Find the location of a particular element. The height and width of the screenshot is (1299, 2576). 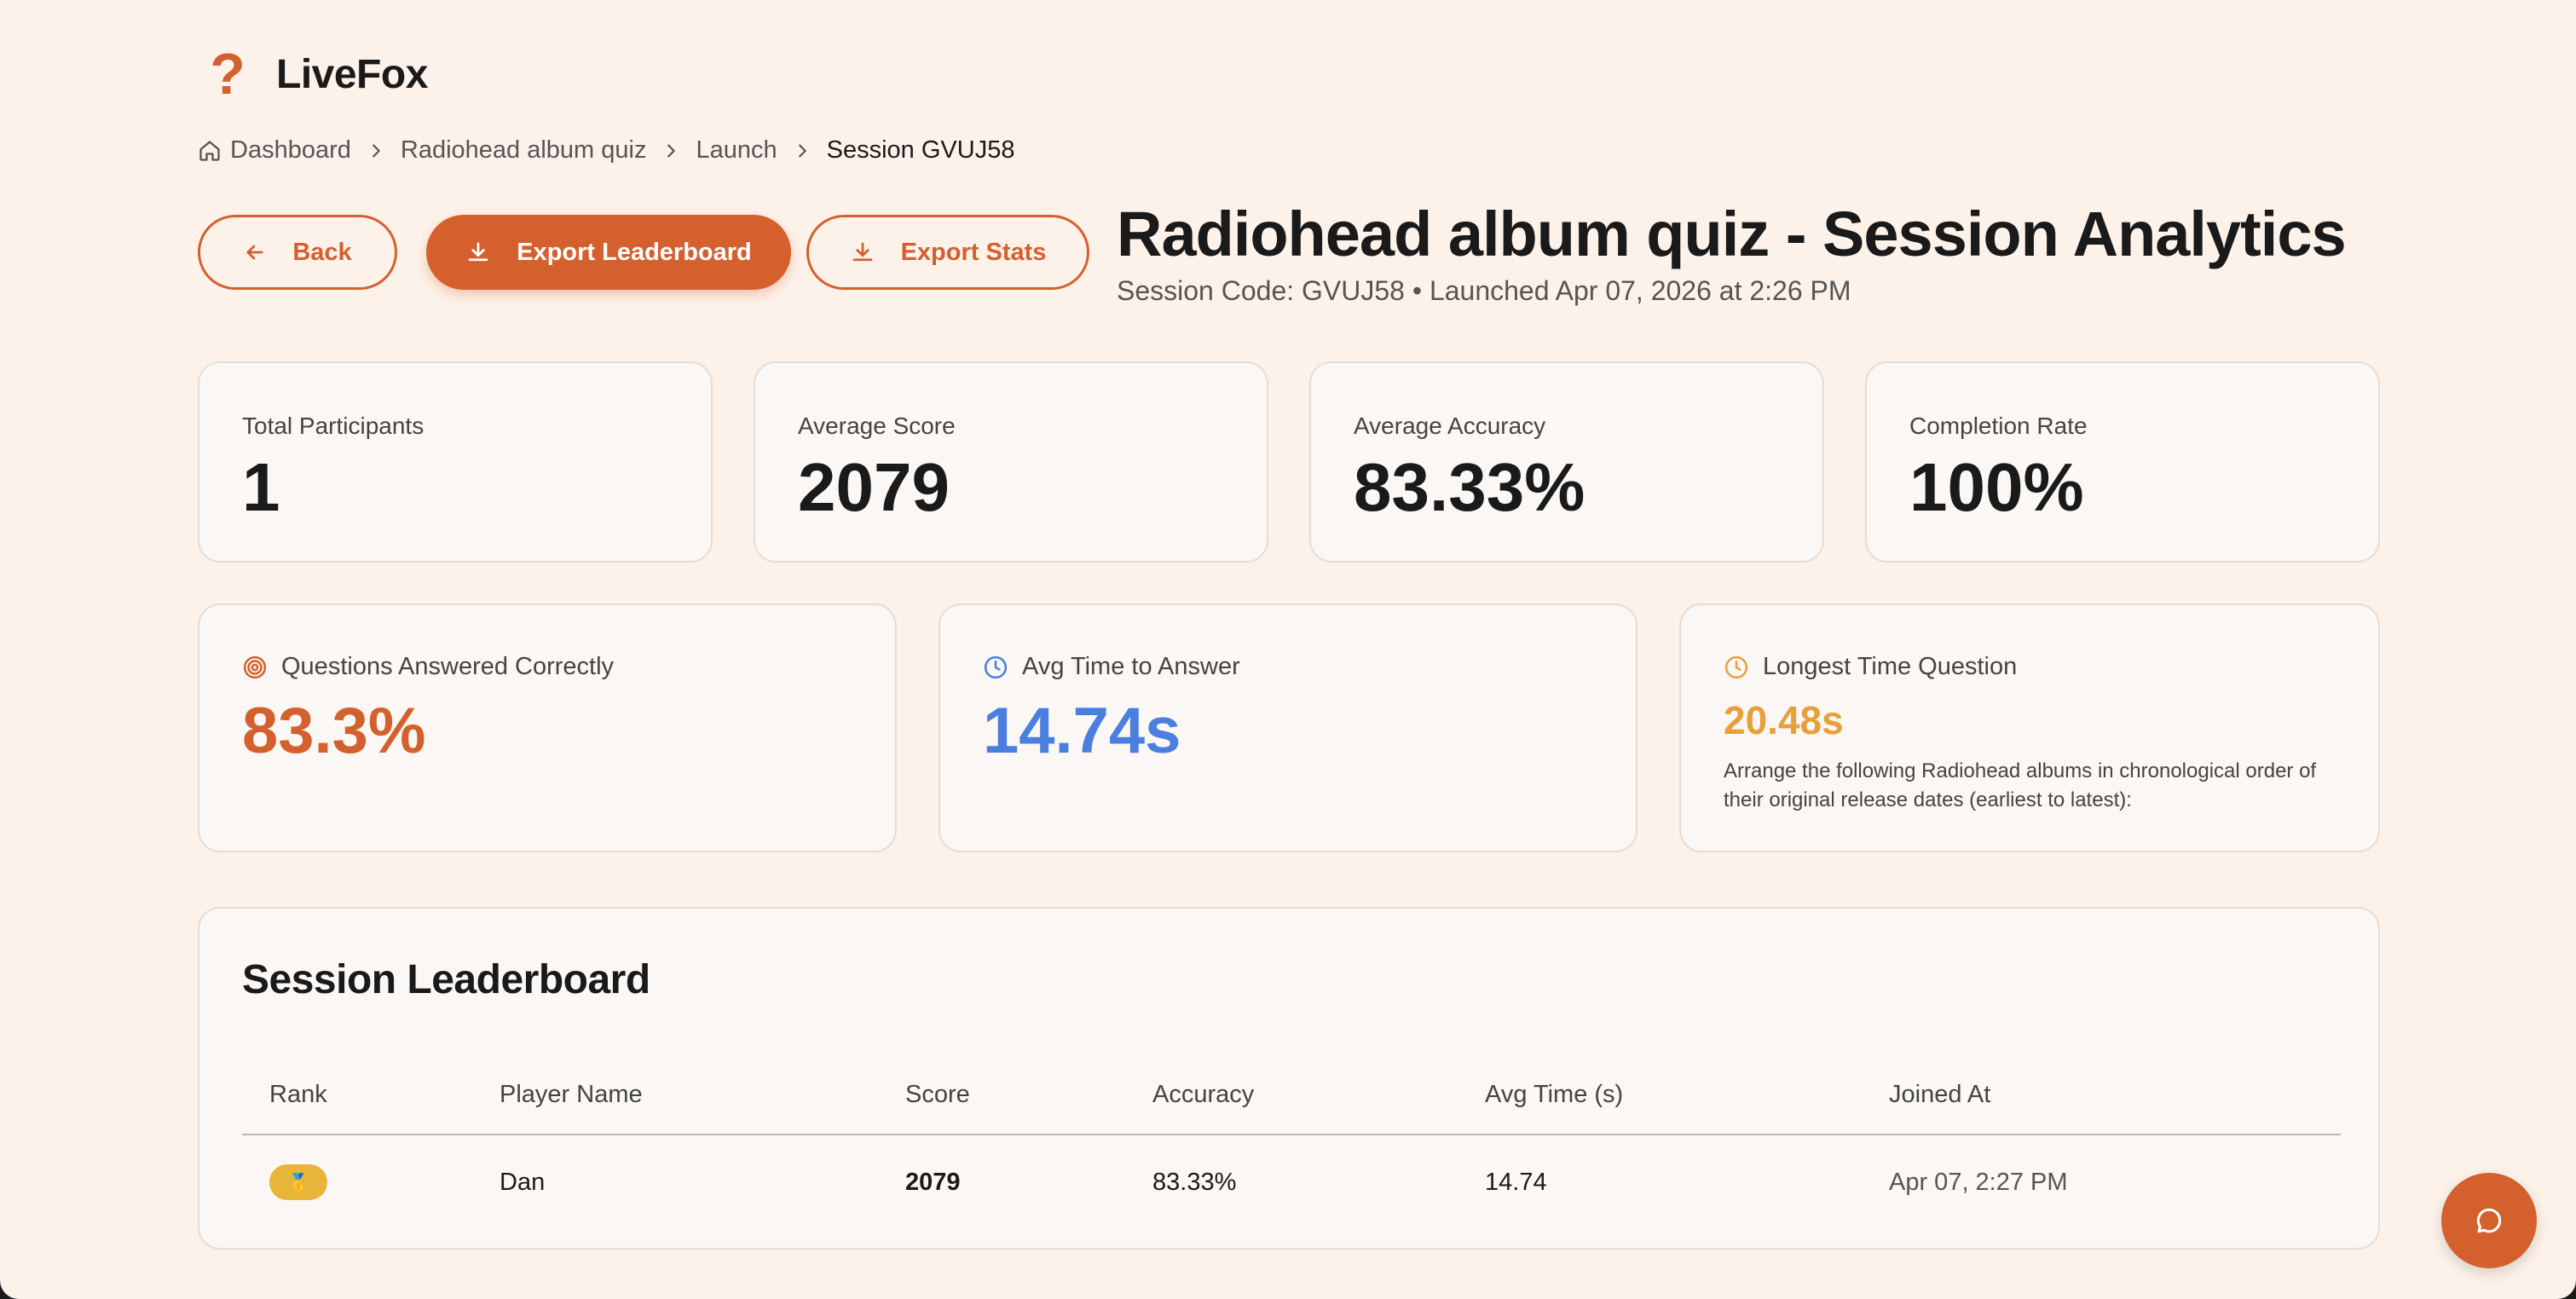

chat-button is located at coordinates (2489, 1220).